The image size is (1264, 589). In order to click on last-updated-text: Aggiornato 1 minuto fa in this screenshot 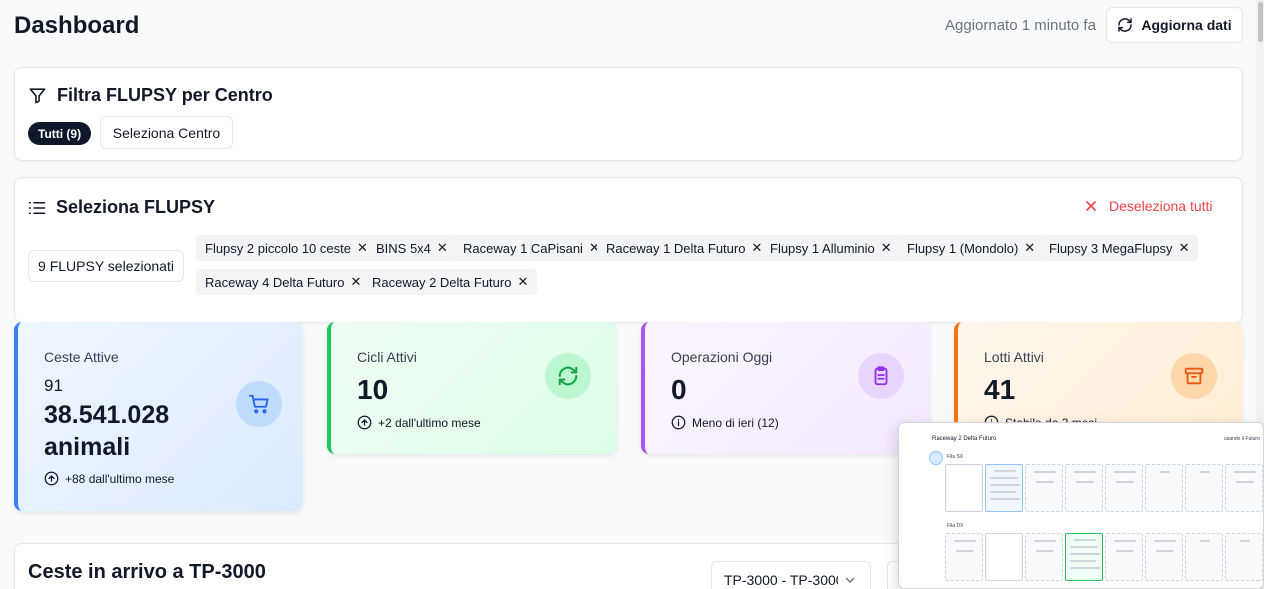, I will do `click(1020, 25)`.